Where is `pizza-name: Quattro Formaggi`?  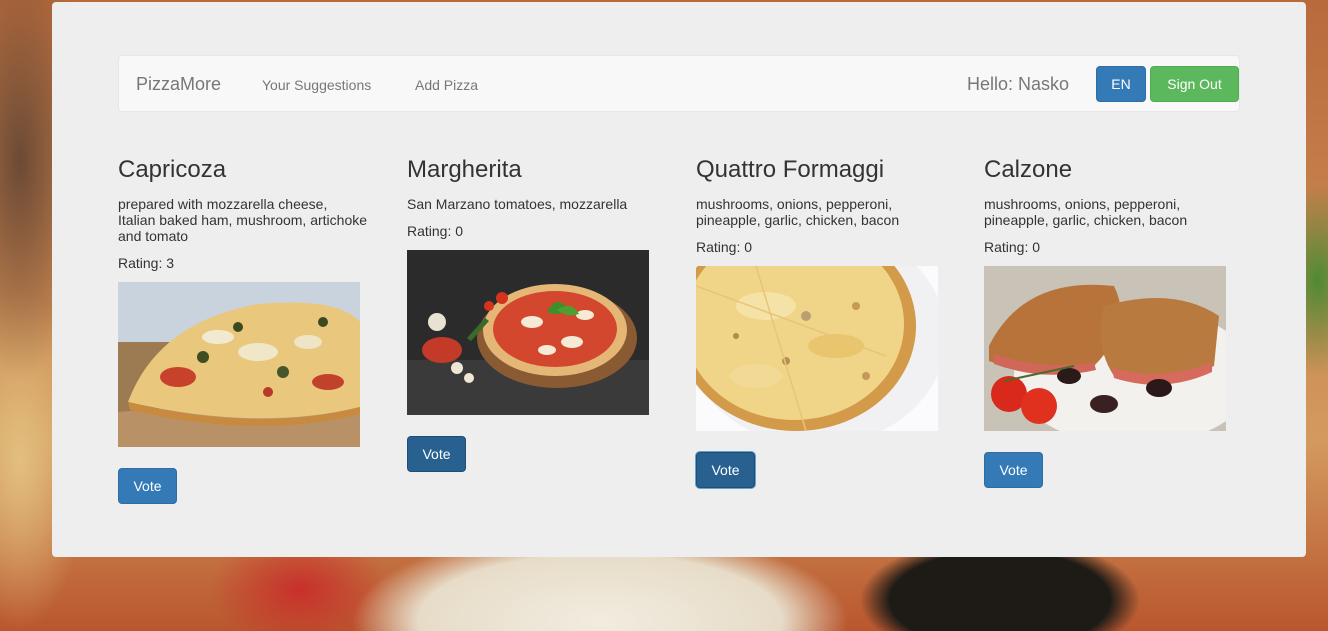
pizza-name: Quattro Formaggi is located at coordinates (790, 169).